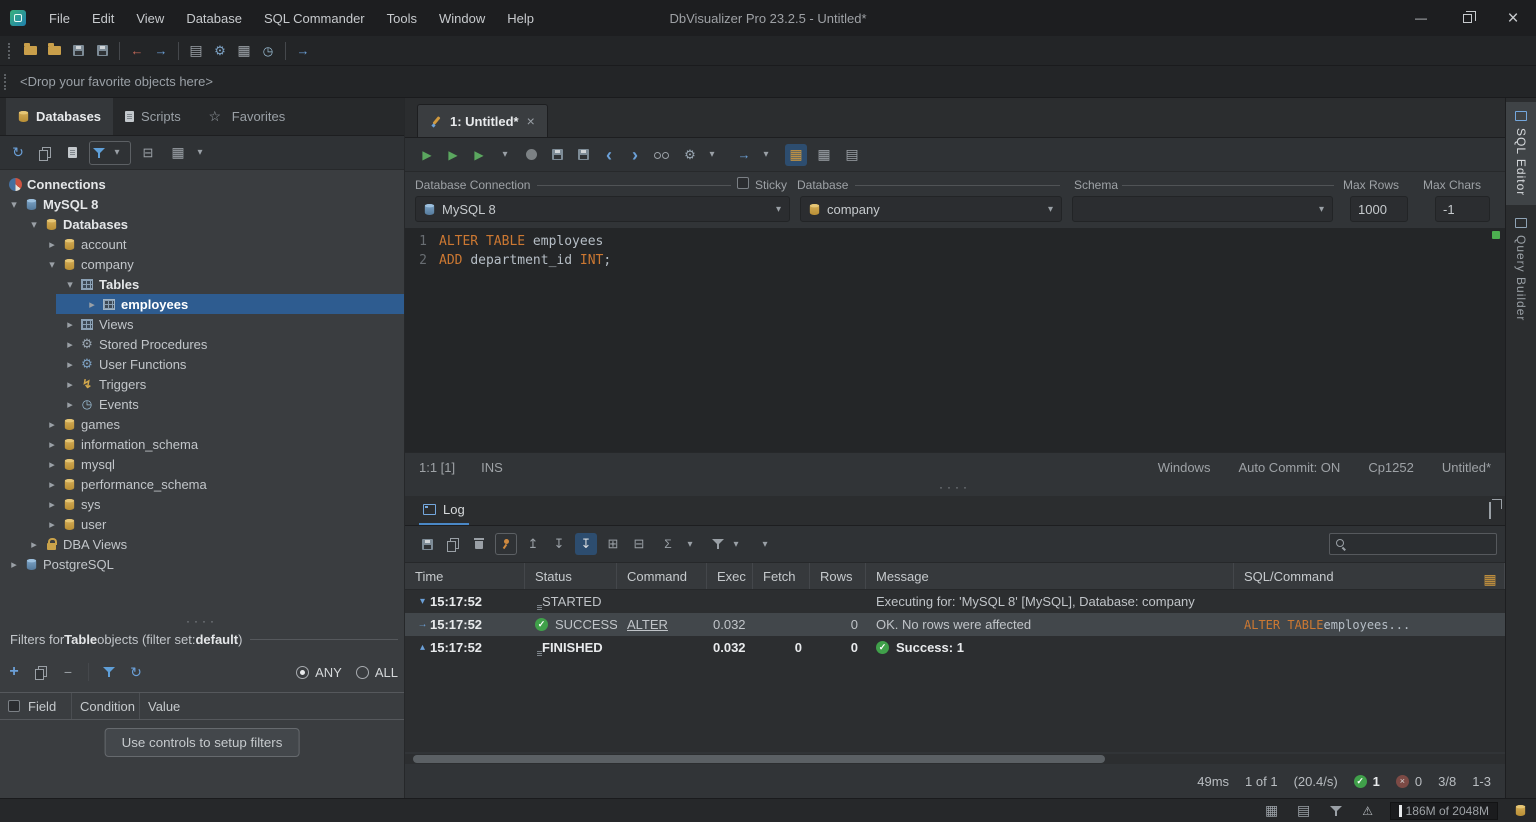  Describe the element at coordinates (557, 155) in the screenshot. I see `save-sql-icon` at that location.